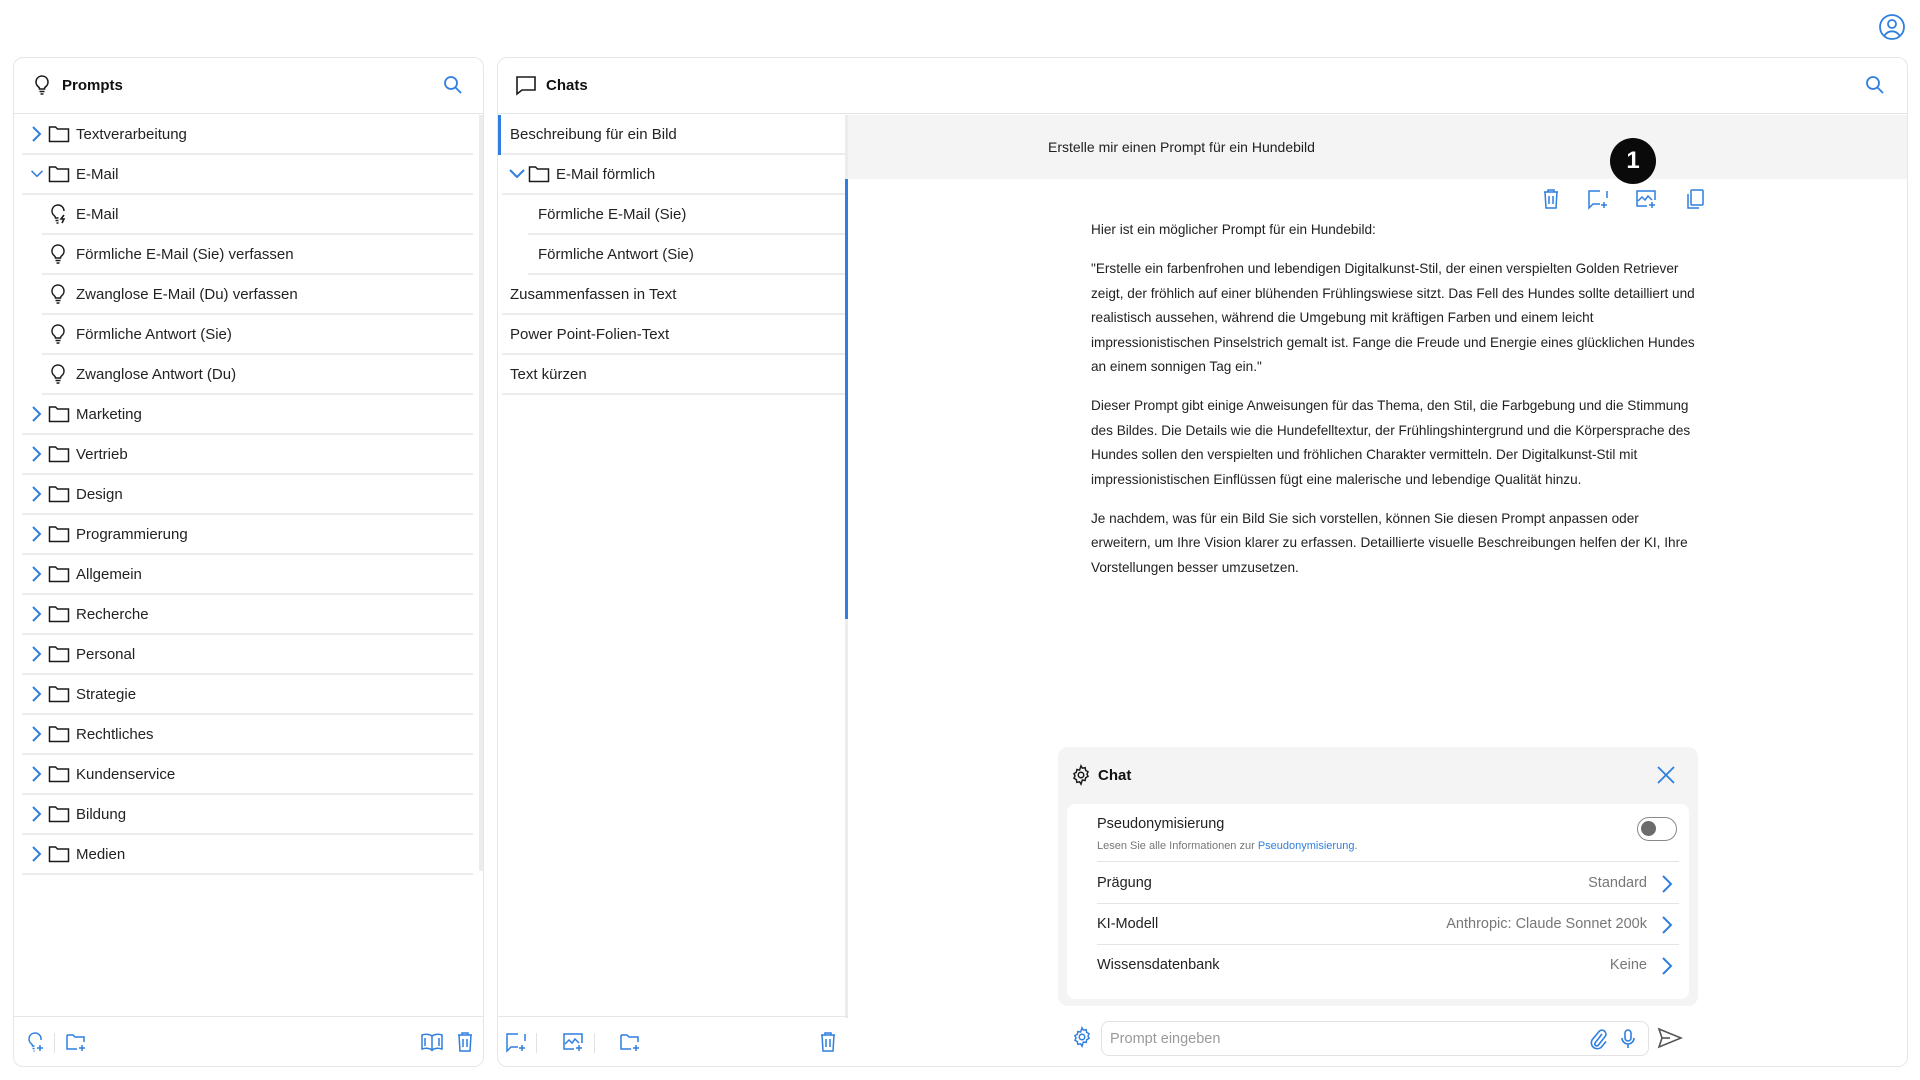 The width and height of the screenshot is (1920, 1080). Describe the element at coordinates (247, 535) in the screenshot. I see `prompt-folder: Programmierung` at that location.